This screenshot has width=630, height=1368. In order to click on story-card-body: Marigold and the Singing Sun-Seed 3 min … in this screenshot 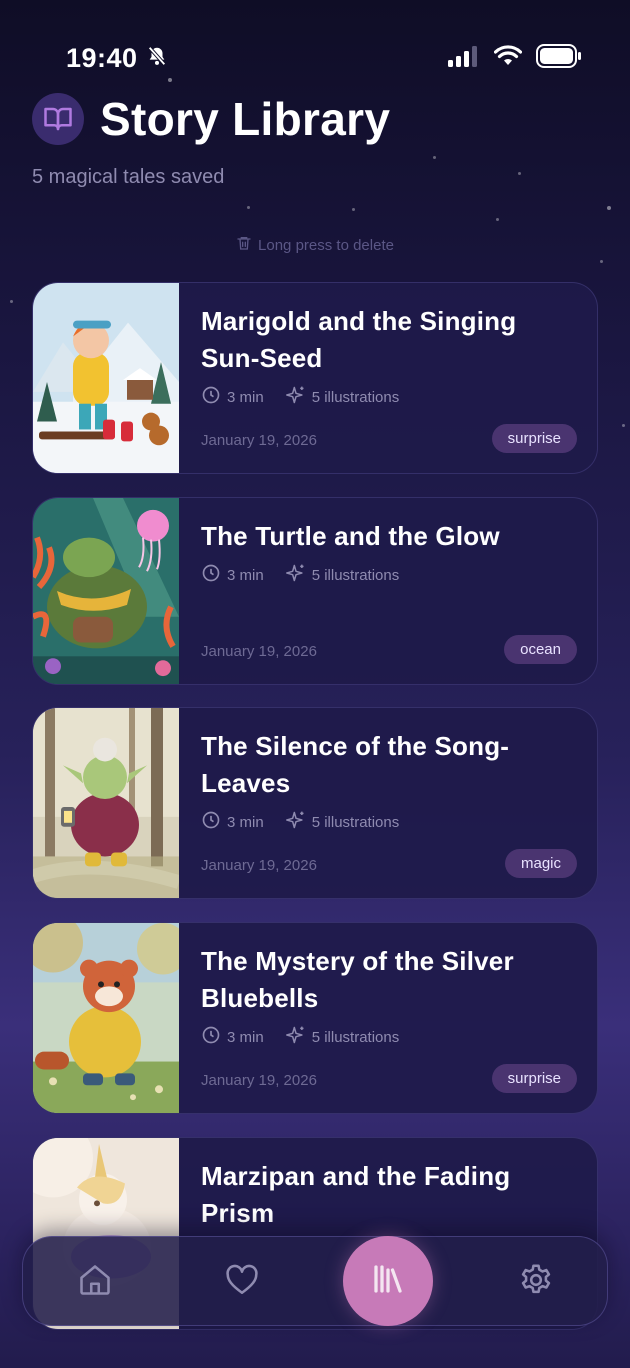, I will do `click(389, 378)`.